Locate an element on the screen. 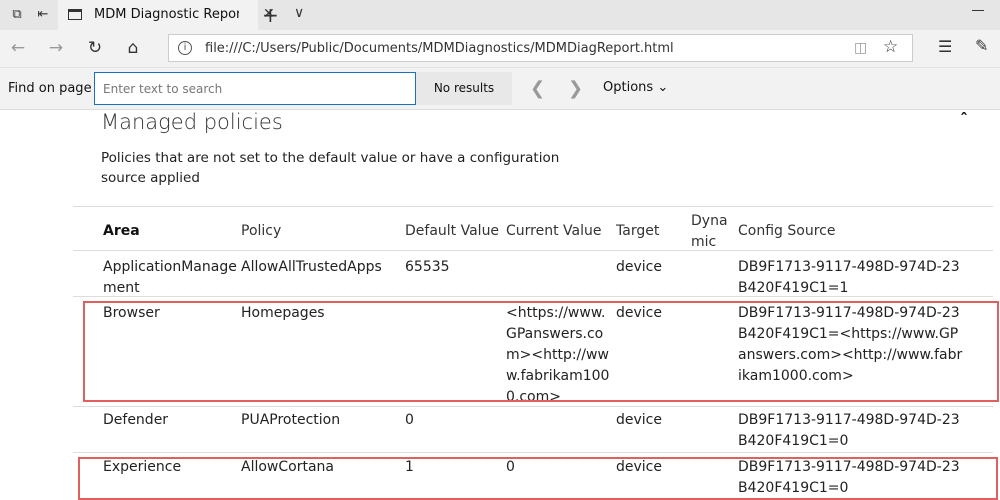  tab-list-icon: ∨ is located at coordinates (299, 13).